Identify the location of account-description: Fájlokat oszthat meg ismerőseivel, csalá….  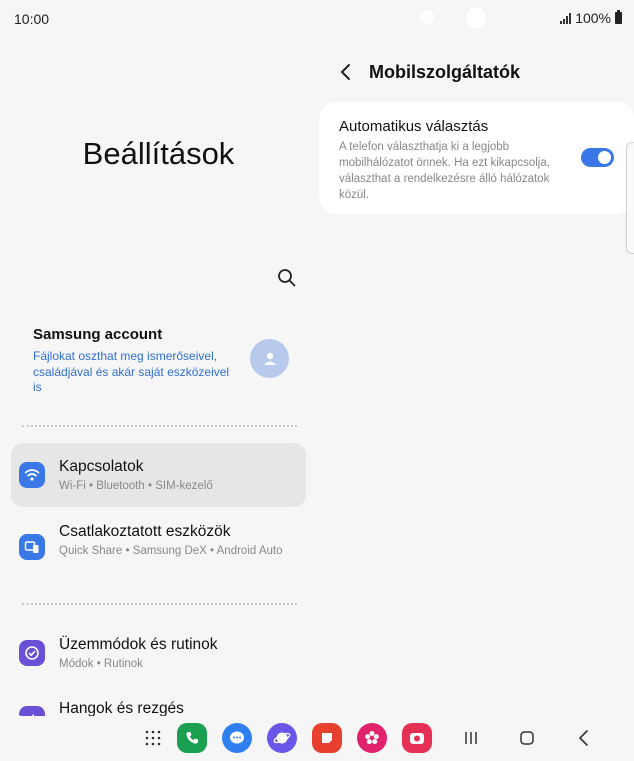
(131, 371).